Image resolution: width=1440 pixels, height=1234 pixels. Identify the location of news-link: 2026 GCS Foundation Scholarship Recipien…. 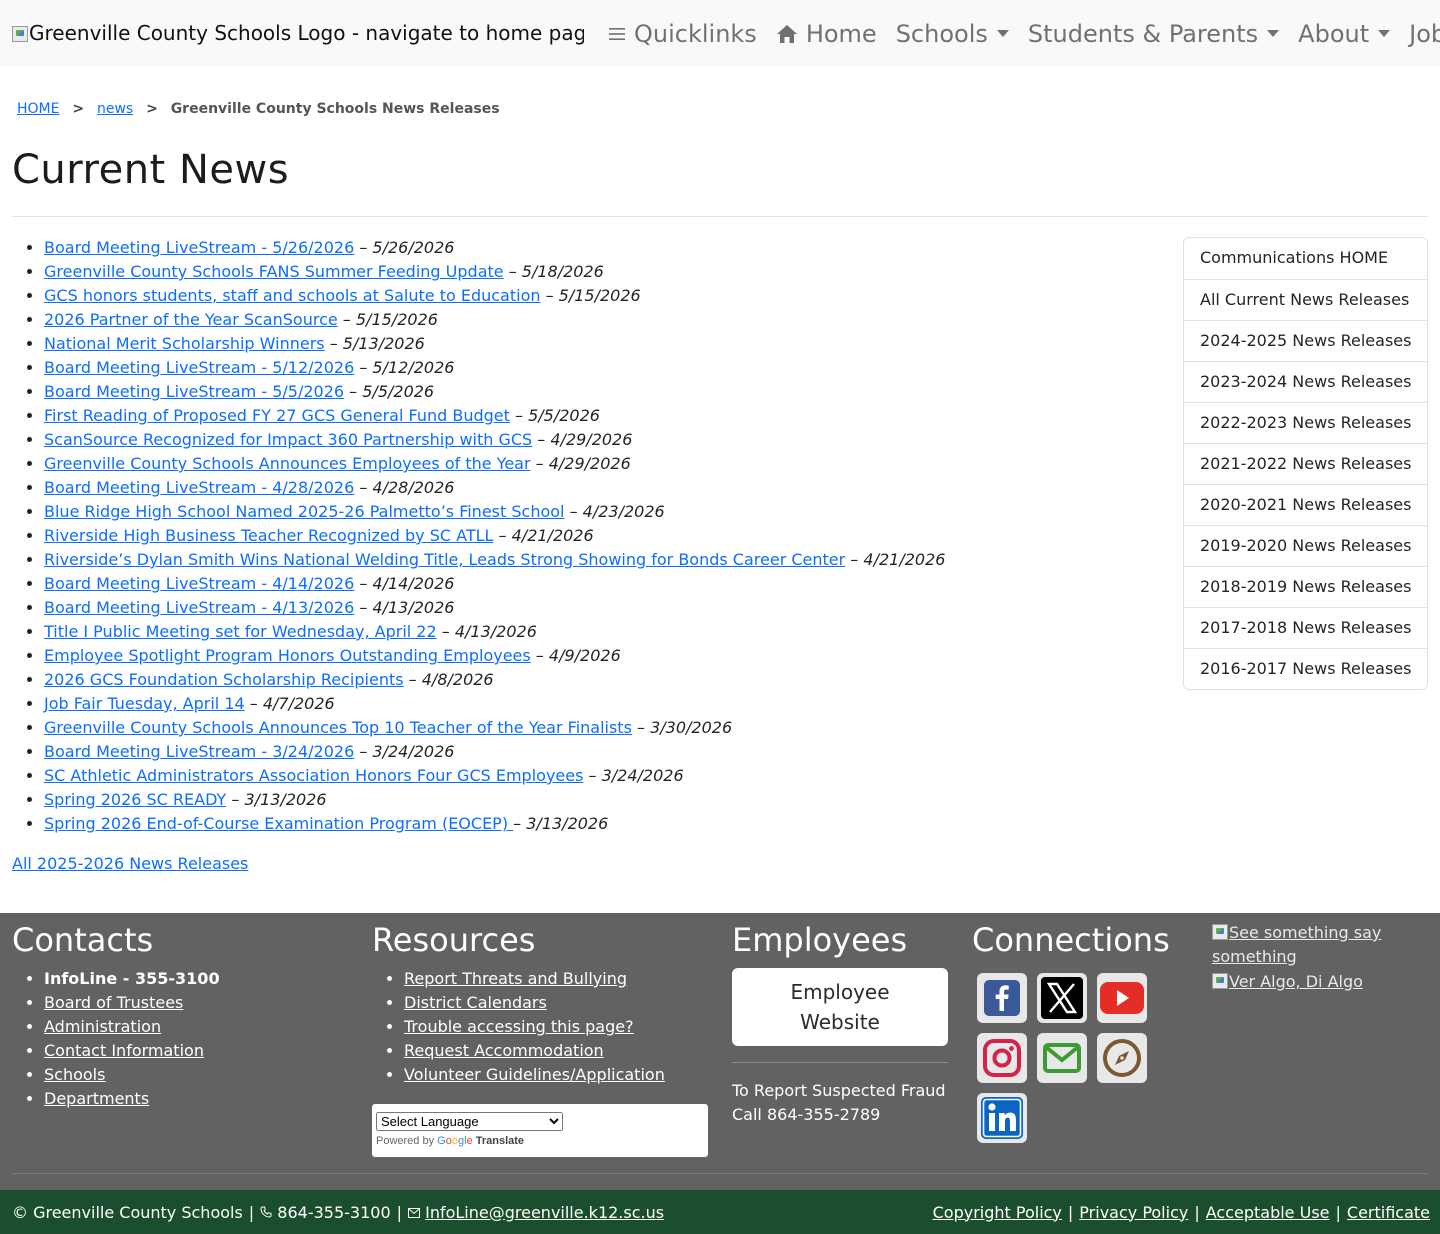
(224, 679).